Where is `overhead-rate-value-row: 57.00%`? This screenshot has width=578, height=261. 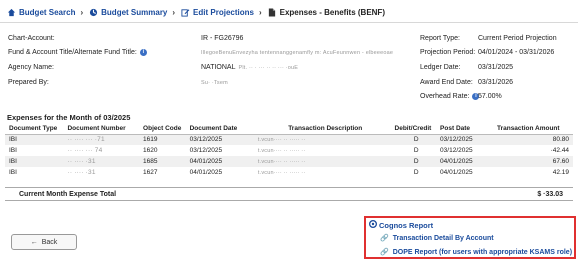
overhead-rate-value-row: 57.00% is located at coordinates (490, 96).